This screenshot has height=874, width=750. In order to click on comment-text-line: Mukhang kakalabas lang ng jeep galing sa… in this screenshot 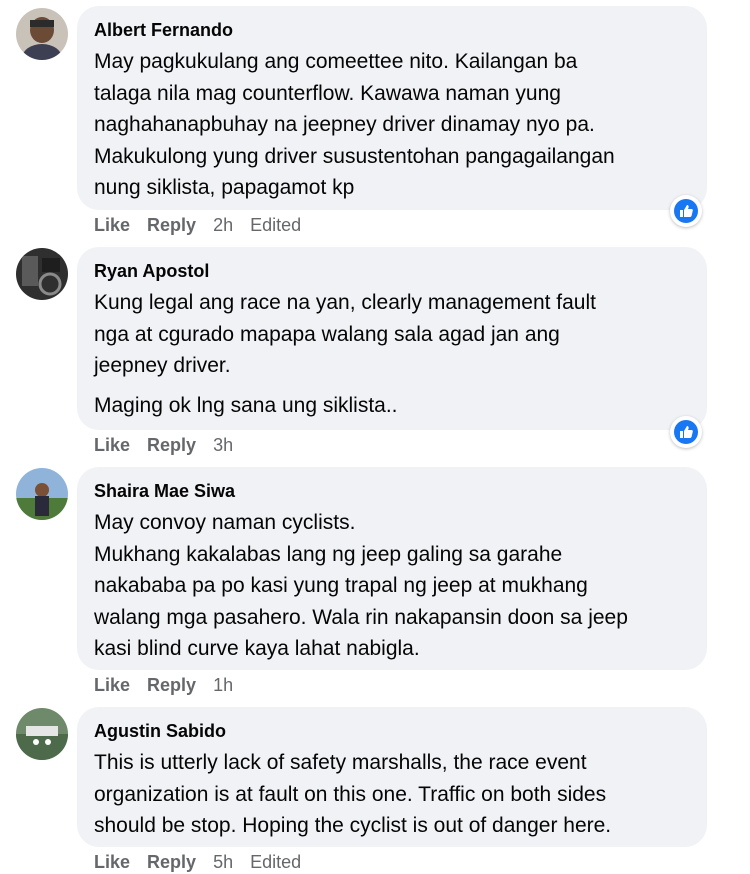, I will do `click(328, 554)`.